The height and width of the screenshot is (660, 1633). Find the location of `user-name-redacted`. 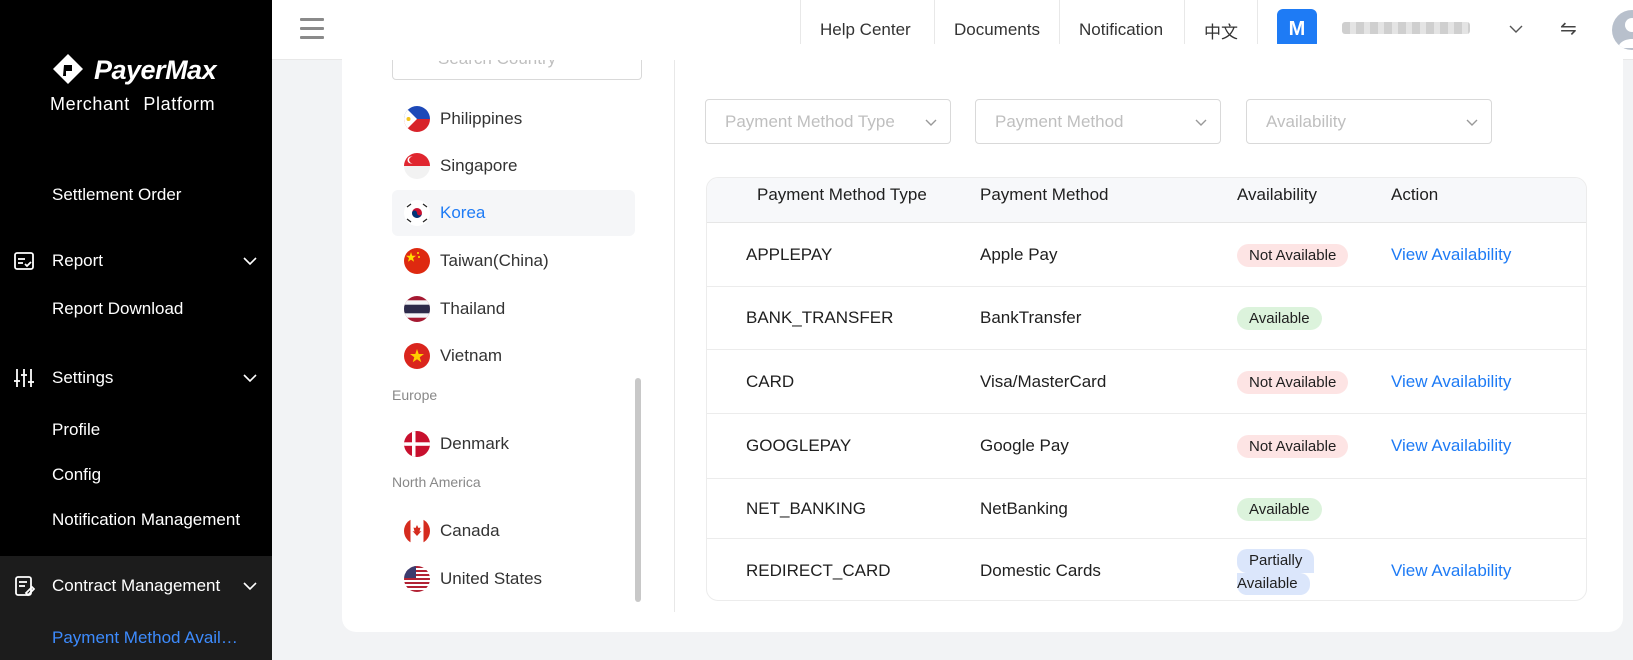

user-name-redacted is located at coordinates (1406, 28).